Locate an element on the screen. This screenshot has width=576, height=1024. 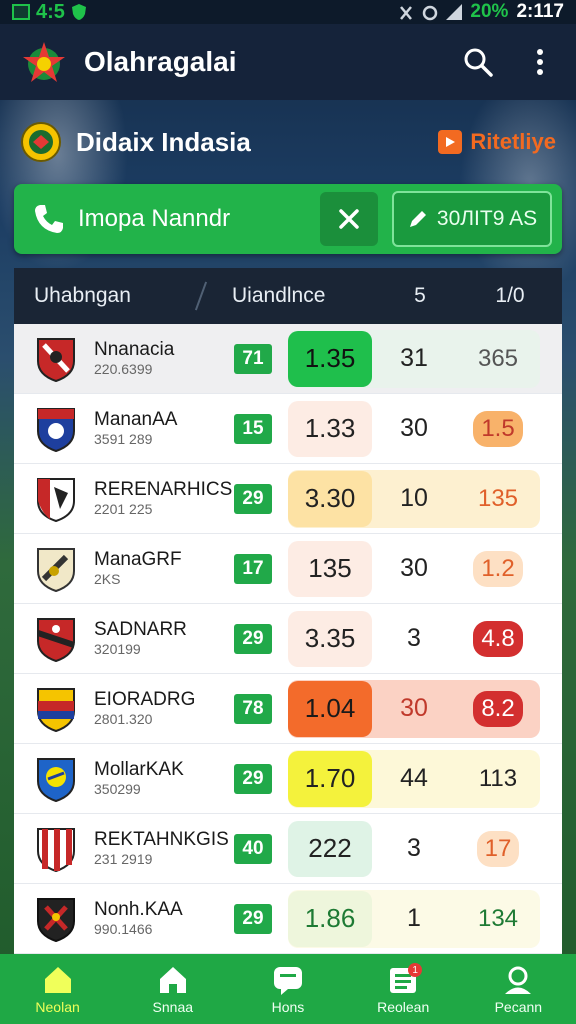
status-left: 4:5 is located at coordinates (49, 12).